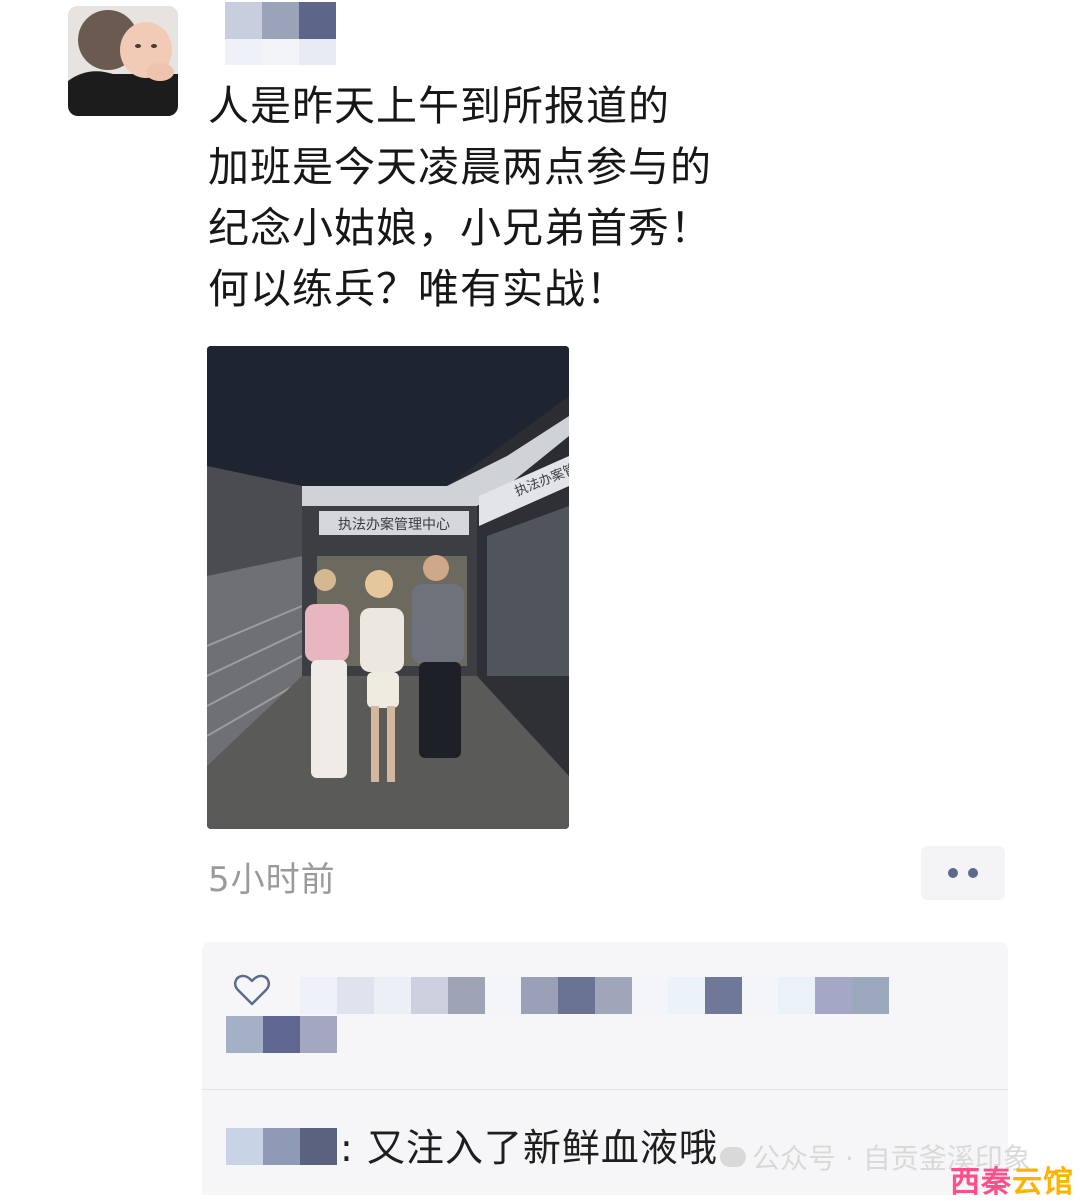  Describe the element at coordinates (529, 1144) in the screenshot. I see `comment-text: : 又注入了新鲜血液哦` at that location.